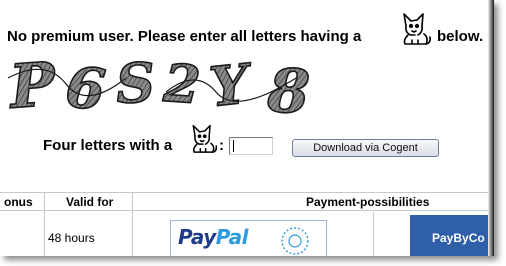  I want to click on valid-for-value: 48 hours, so click(71, 238).